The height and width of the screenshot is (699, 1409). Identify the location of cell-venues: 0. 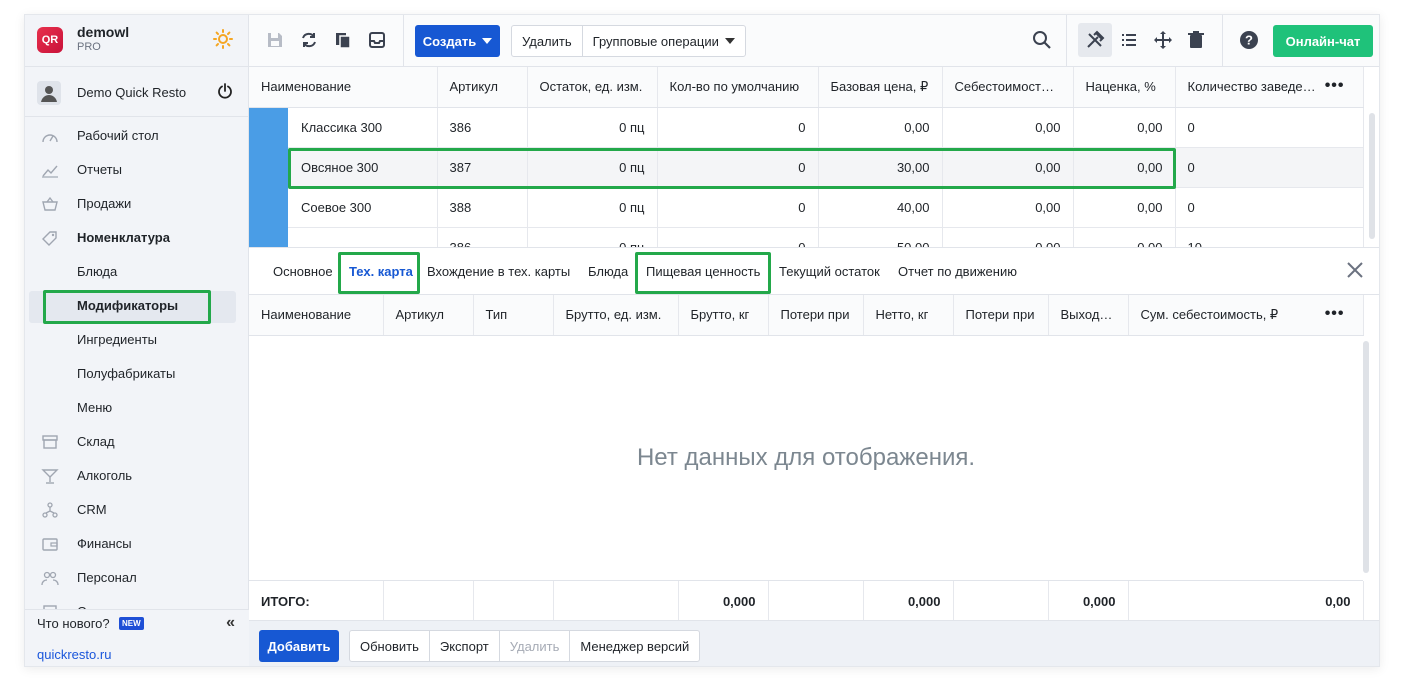
(1269, 207).